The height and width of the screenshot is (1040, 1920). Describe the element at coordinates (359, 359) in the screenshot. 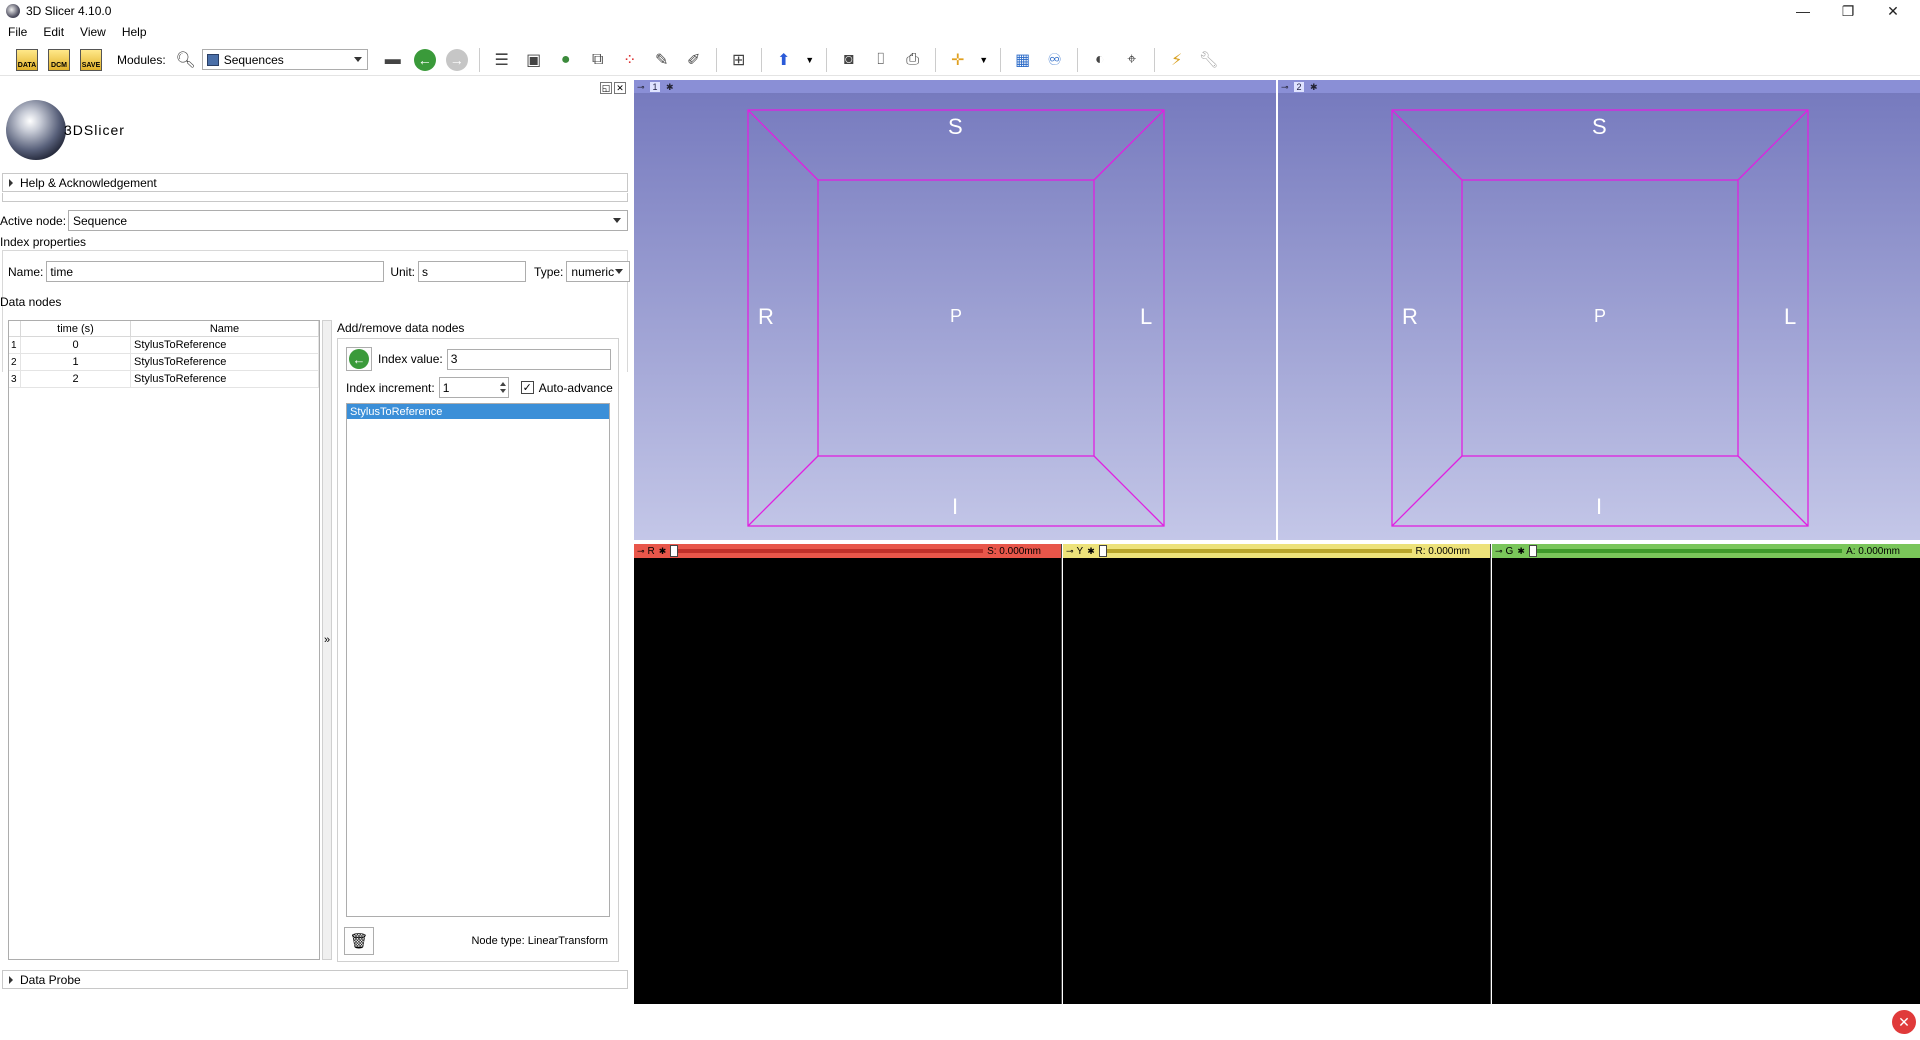

I see `add-data-node-button: ←` at that location.